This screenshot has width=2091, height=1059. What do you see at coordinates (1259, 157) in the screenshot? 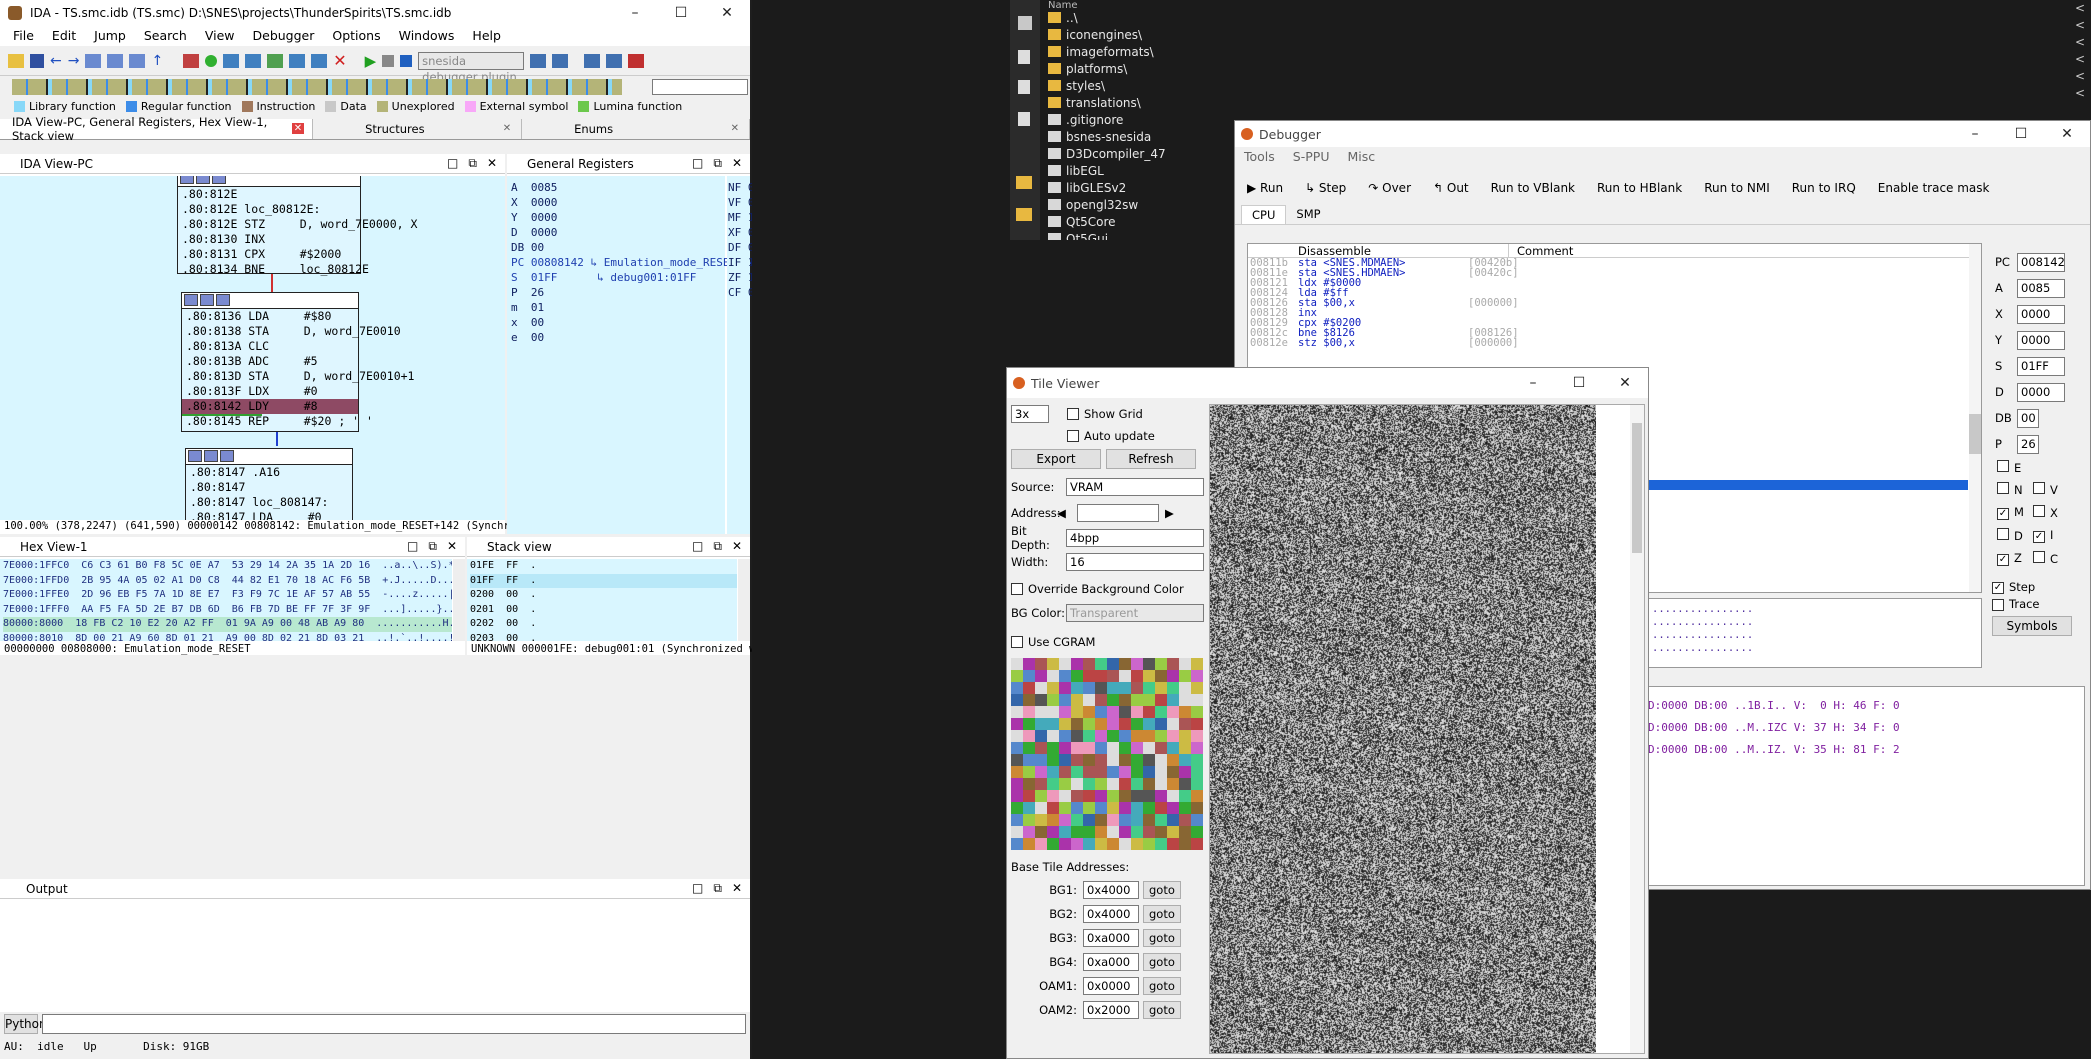
I see `debugger-menu-tools: Tools` at bounding box center [1259, 157].